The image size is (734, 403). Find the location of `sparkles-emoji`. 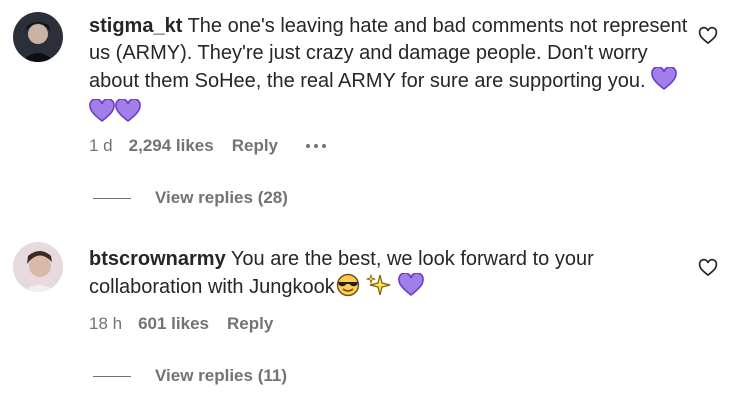

sparkles-emoji is located at coordinates (379, 289).